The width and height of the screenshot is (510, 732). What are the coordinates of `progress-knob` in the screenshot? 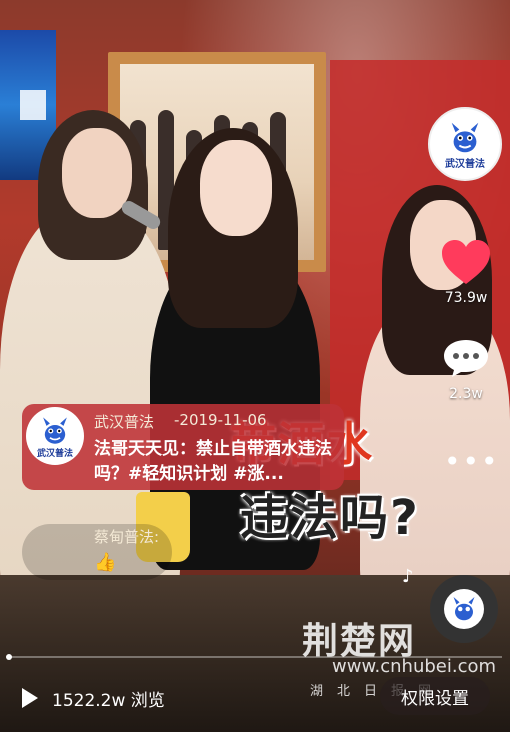 It's located at (9, 657).